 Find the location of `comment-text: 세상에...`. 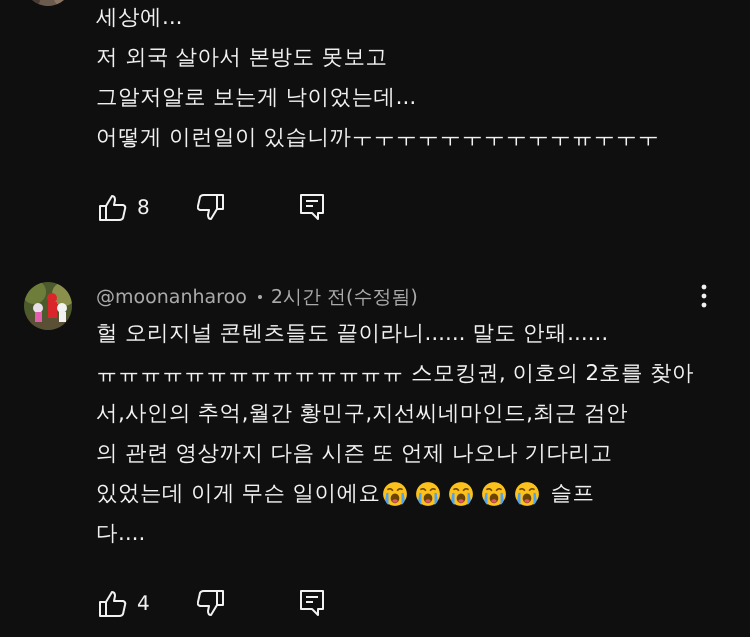

comment-text: 세상에... is located at coordinates (140, 18).